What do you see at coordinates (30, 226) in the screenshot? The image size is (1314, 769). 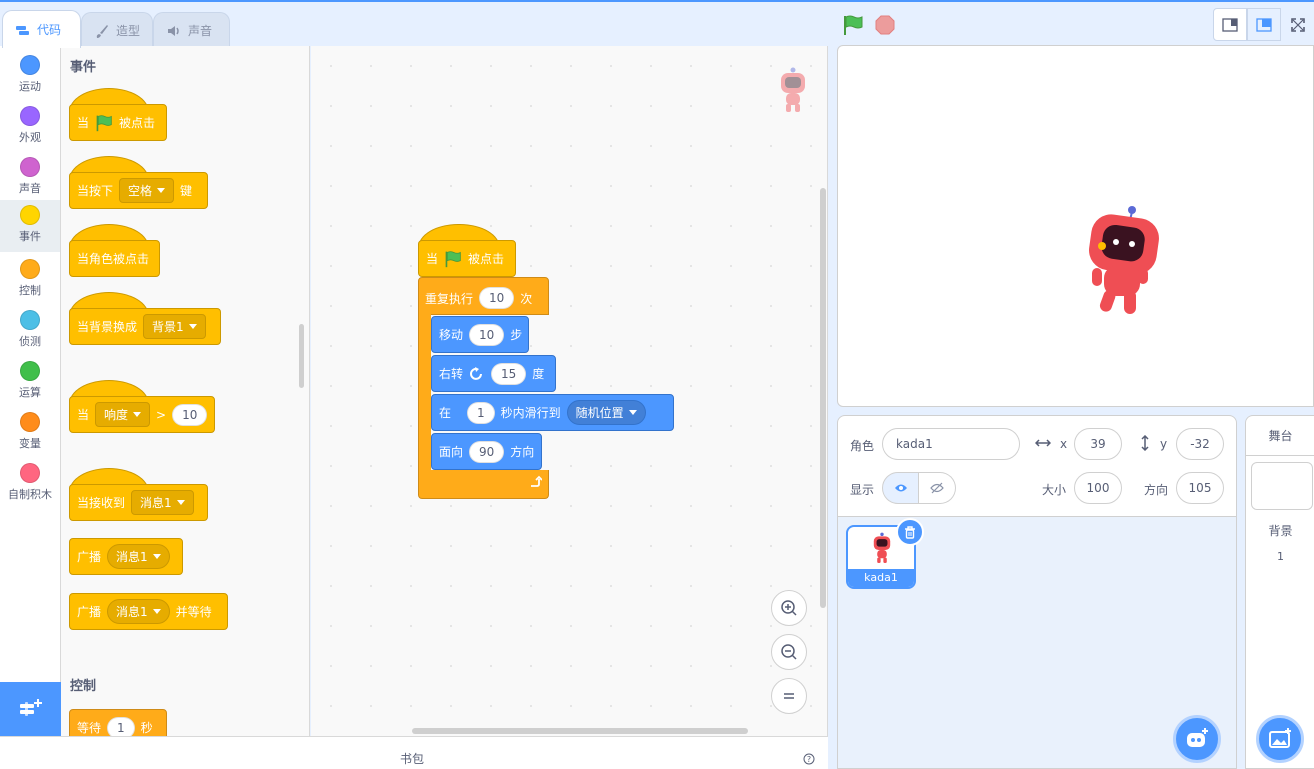 I see `category-events: 事件` at bounding box center [30, 226].